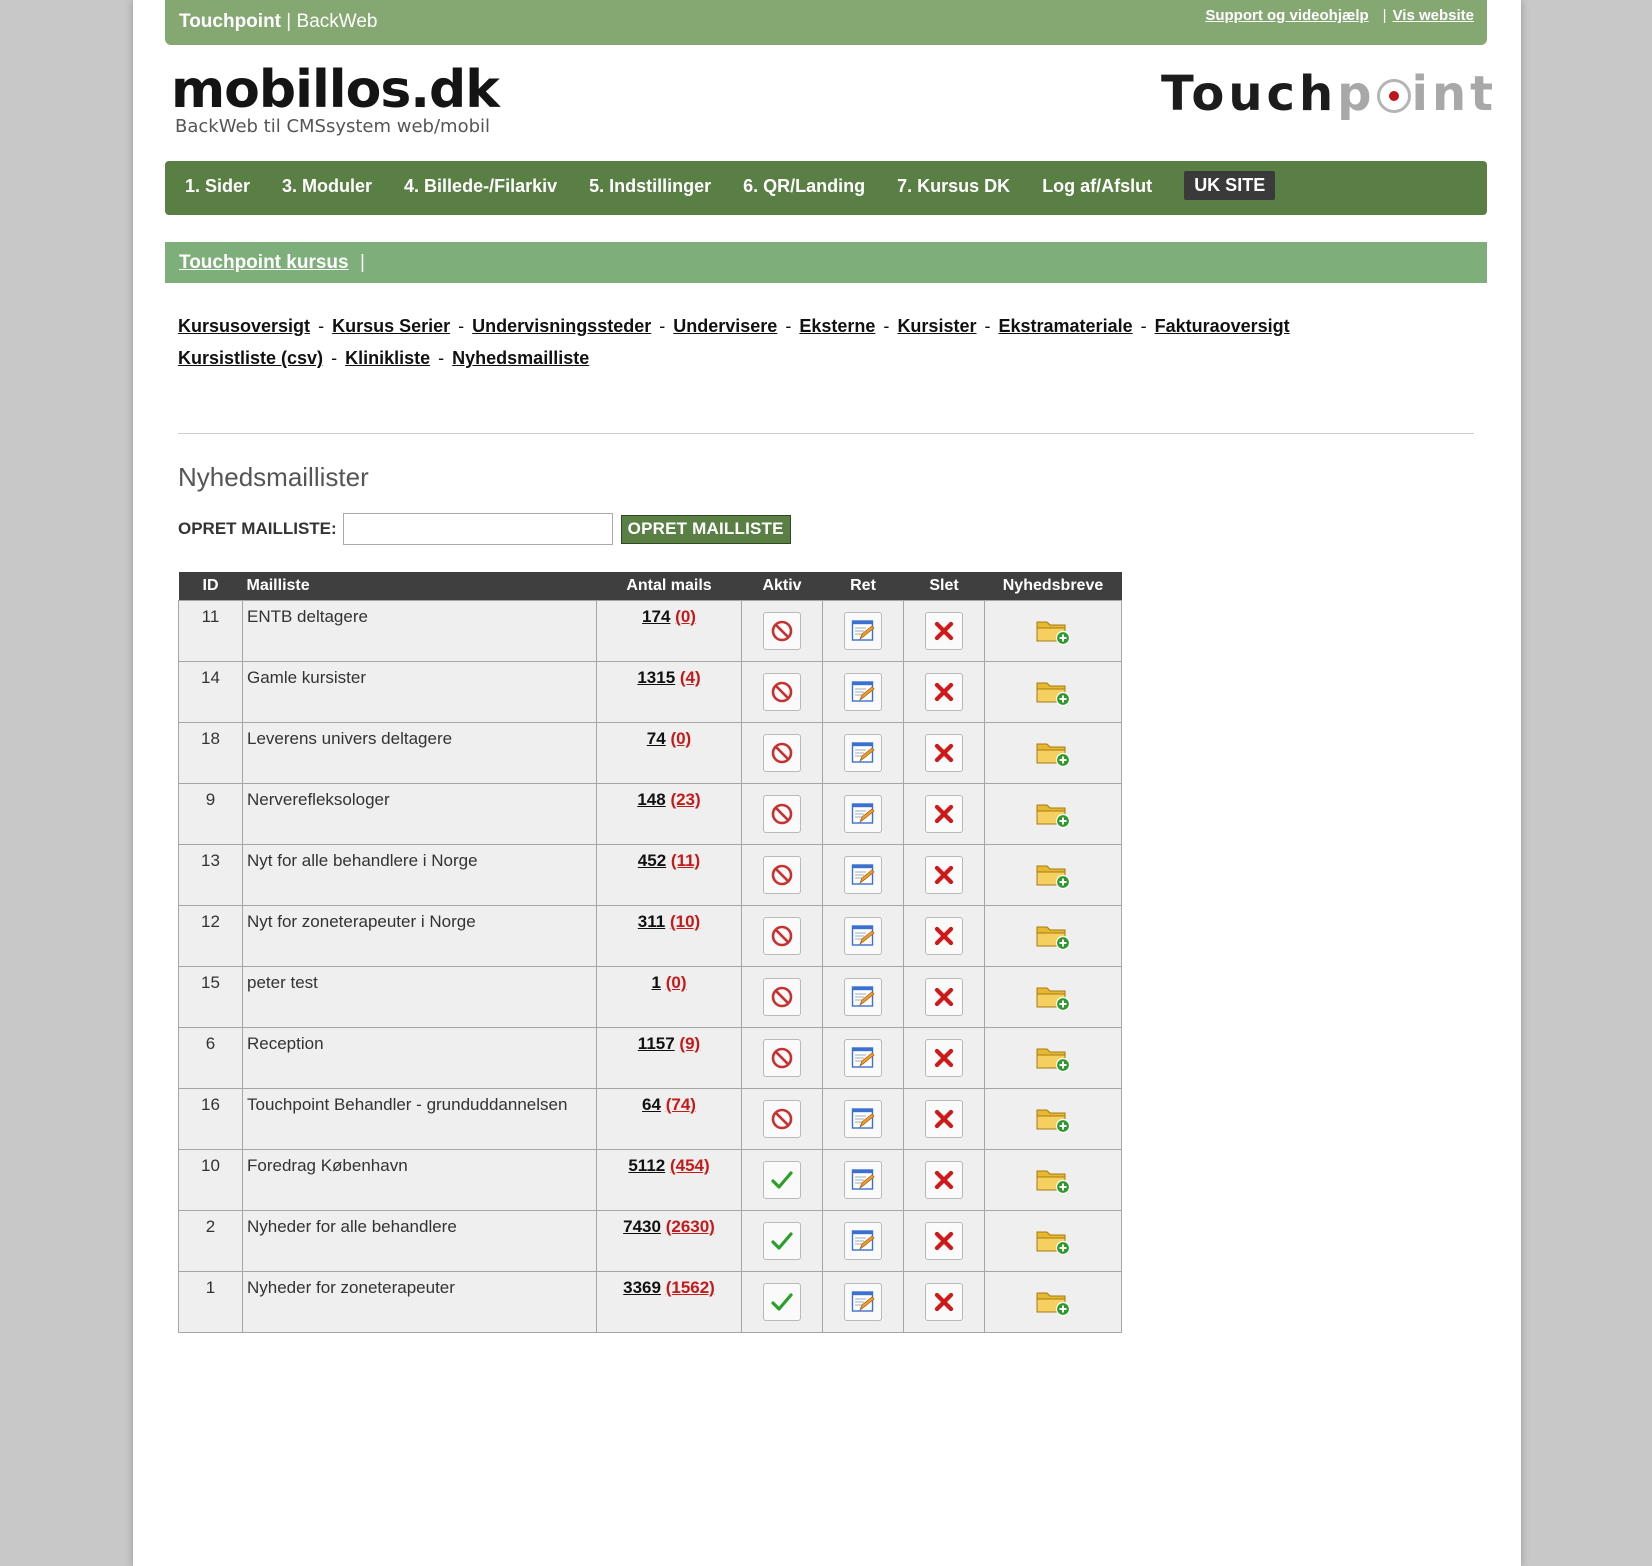 The width and height of the screenshot is (1652, 1566). What do you see at coordinates (387, 358) in the screenshot?
I see `sublink-klinikliste: Klinikliste` at bounding box center [387, 358].